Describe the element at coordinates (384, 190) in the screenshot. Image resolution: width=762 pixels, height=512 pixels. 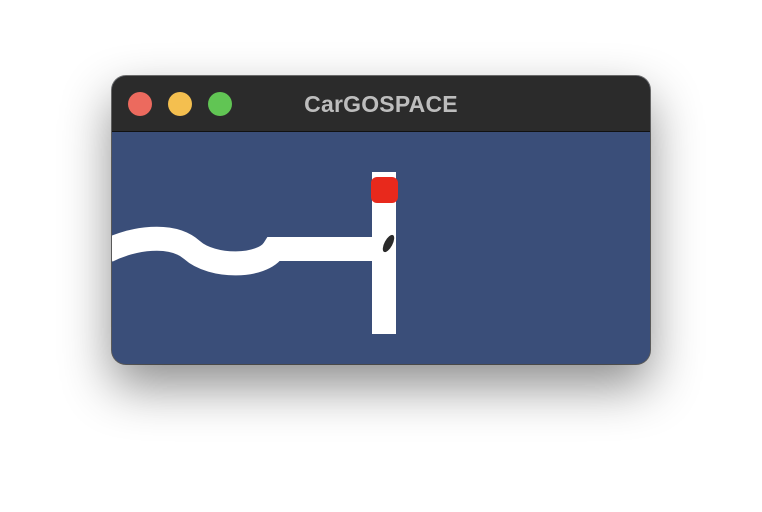
I see `car-icon` at that location.